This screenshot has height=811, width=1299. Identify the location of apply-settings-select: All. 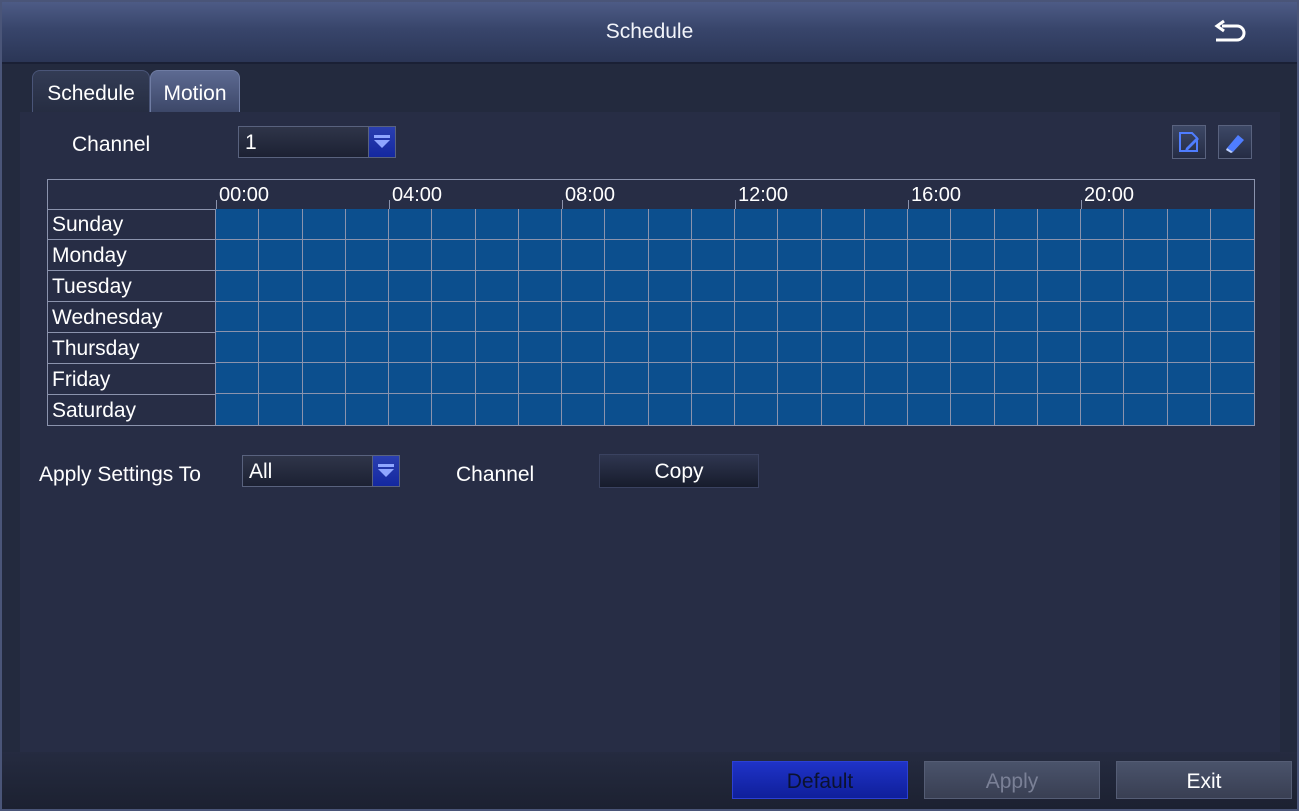
(321, 471).